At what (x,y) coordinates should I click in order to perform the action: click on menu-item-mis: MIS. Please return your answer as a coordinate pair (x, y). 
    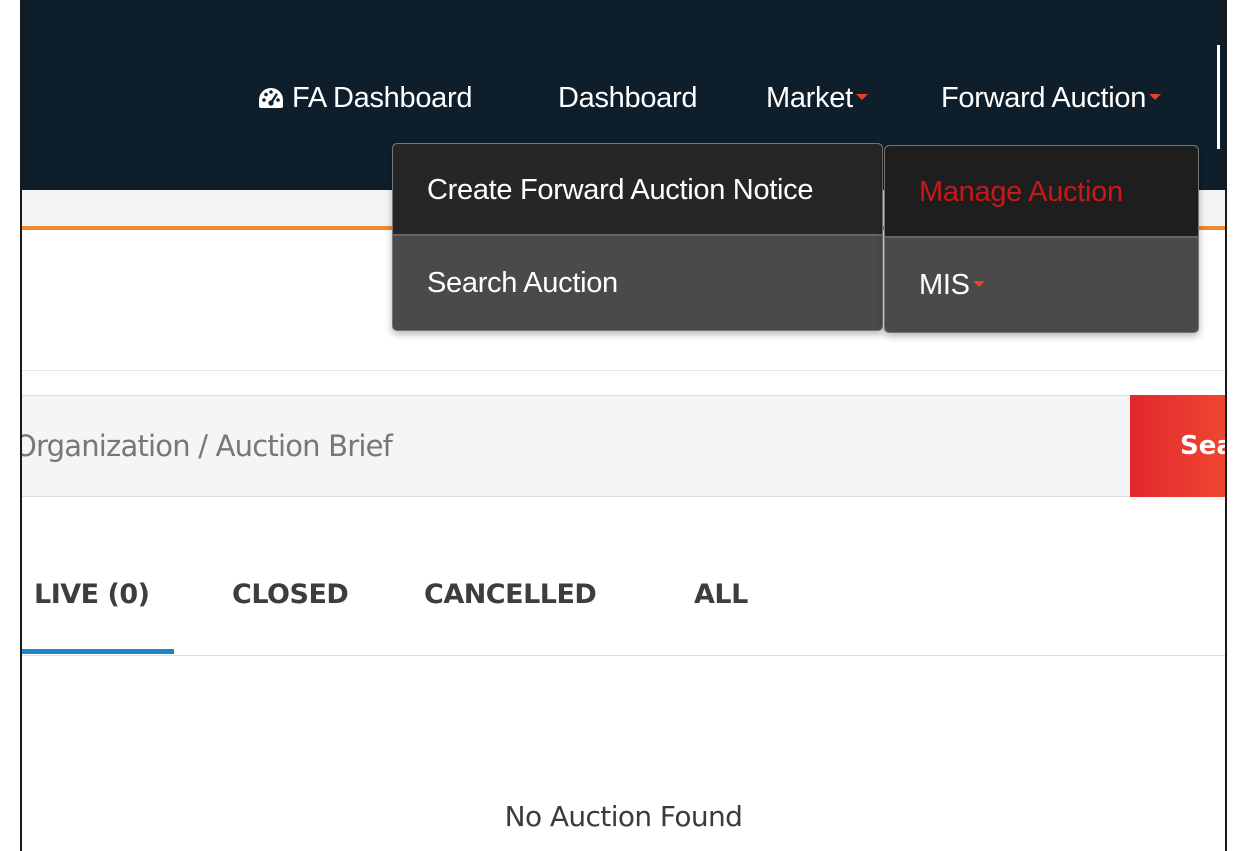
    Looking at the image, I should click on (1041, 285).